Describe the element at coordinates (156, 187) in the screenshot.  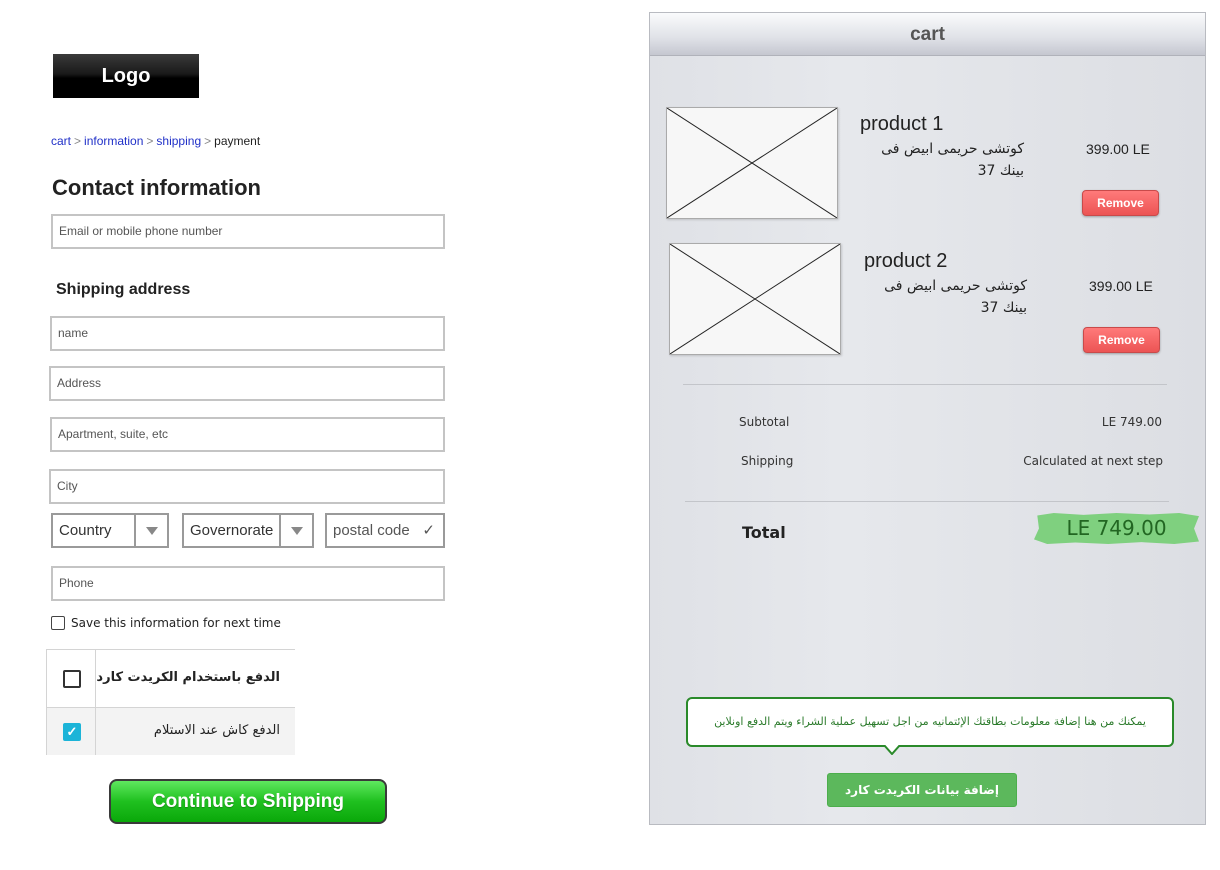
I see `contact-heading: Contact information` at that location.